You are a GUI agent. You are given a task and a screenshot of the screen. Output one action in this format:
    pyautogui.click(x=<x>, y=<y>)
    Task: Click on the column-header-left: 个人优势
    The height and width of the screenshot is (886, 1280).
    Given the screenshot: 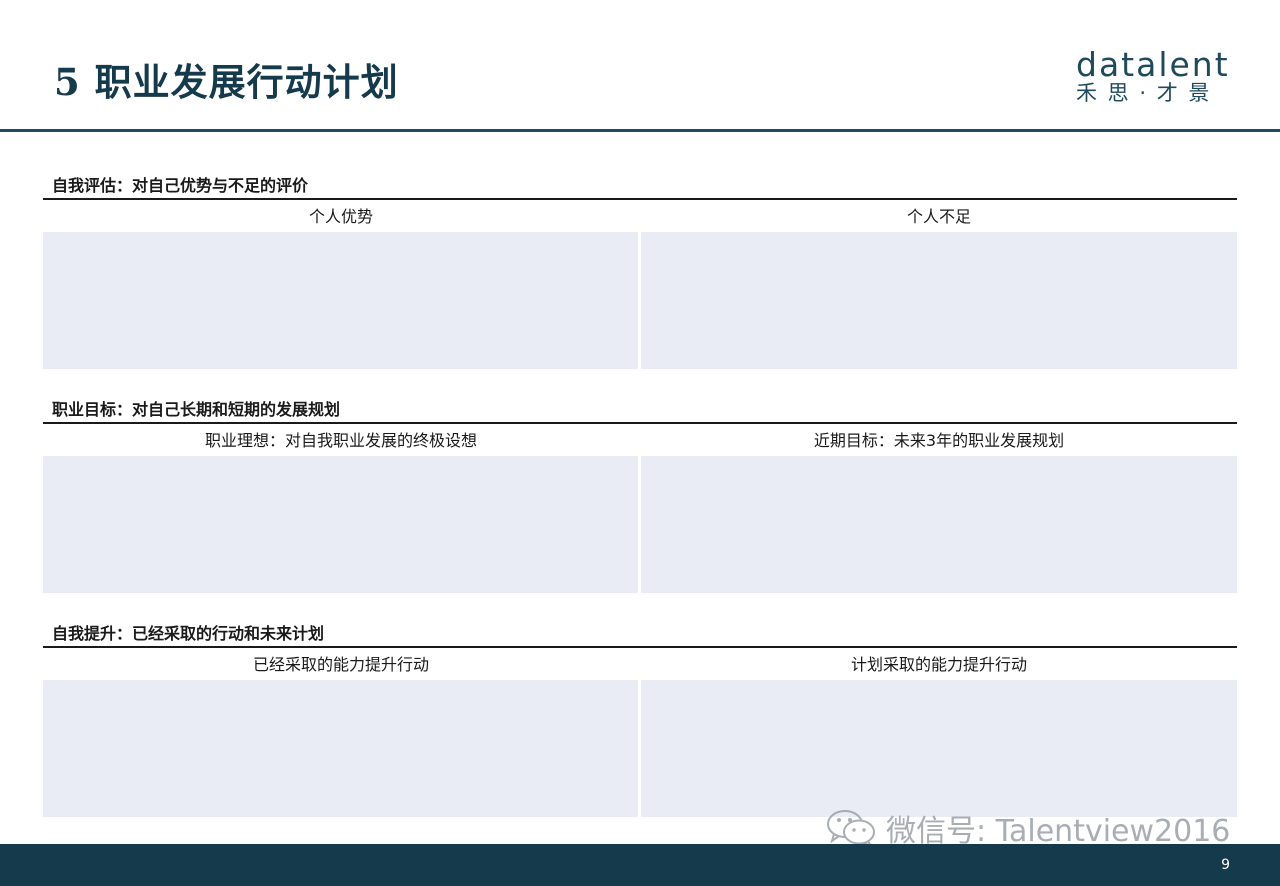 What is the action you would take?
    pyautogui.click(x=340, y=216)
    